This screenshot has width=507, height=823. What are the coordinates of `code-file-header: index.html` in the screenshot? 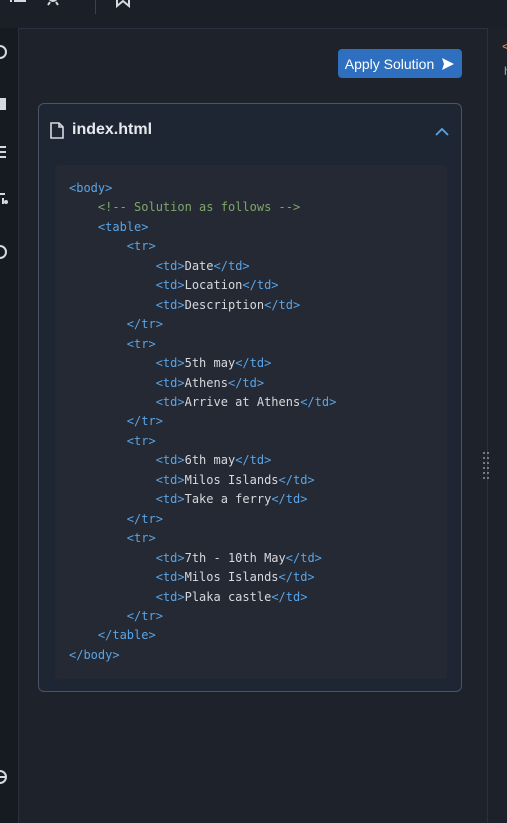 It's located at (250, 130).